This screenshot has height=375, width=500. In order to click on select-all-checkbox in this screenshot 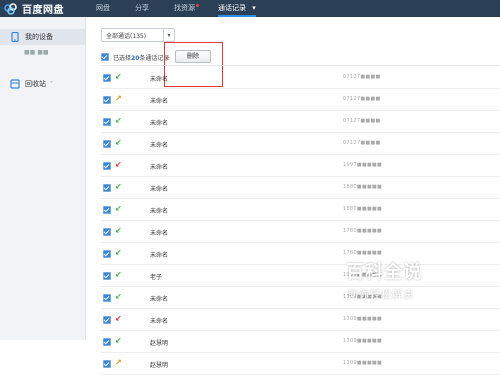, I will do `click(105, 57)`.